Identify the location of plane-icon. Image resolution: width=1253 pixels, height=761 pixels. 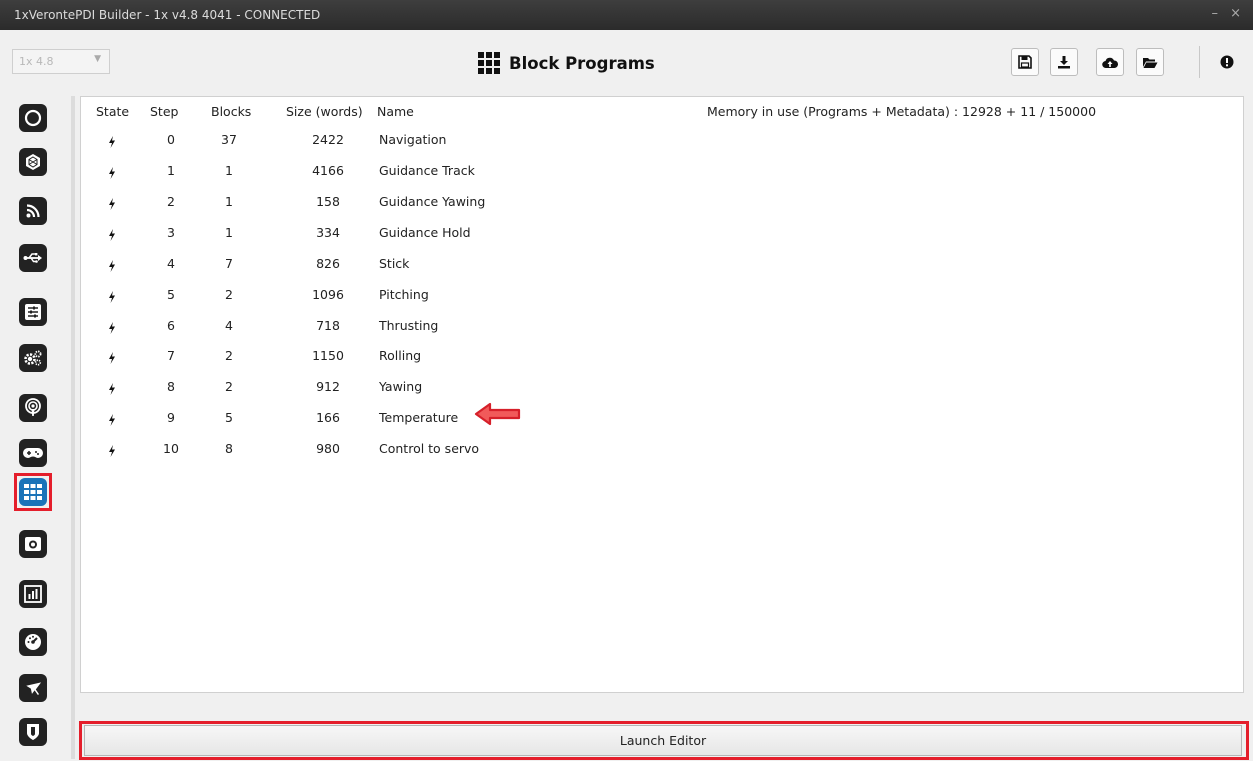
(34, 688).